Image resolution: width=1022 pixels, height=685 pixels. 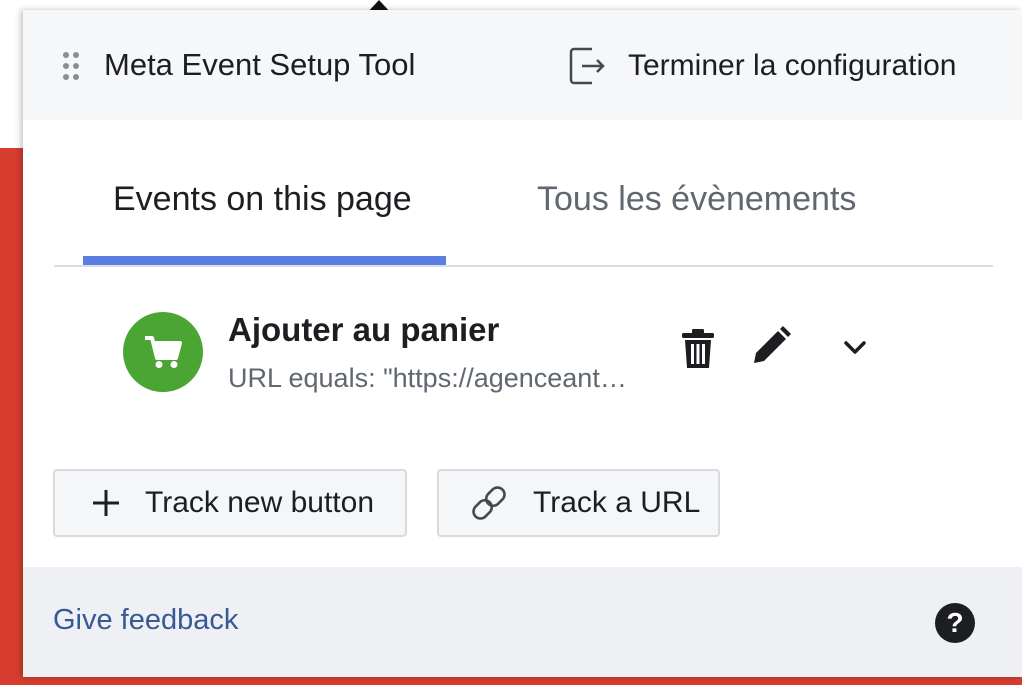 I want to click on track-new-button-label: Track new button, so click(x=259, y=502).